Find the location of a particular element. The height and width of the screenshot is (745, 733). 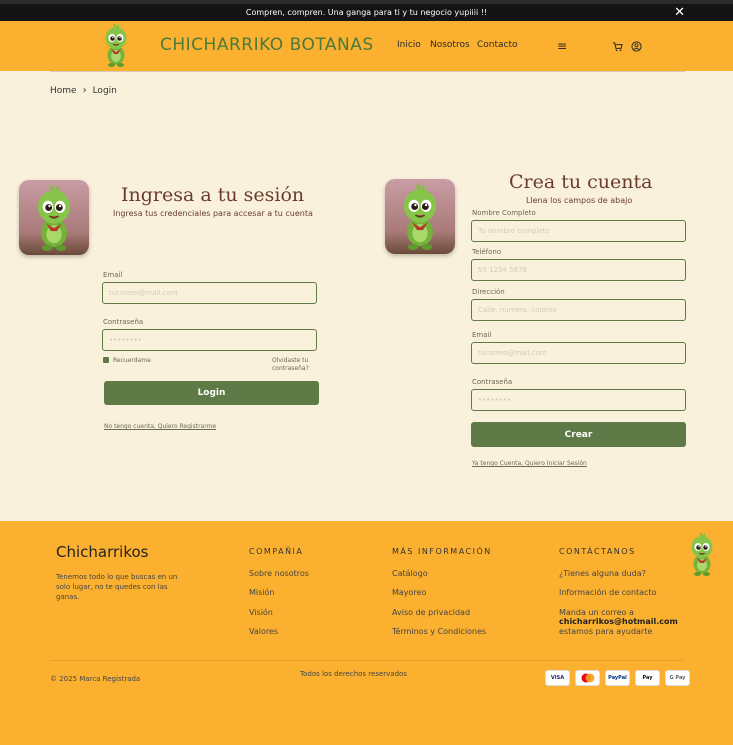

login-password-input is located at coordinates (209, 340).